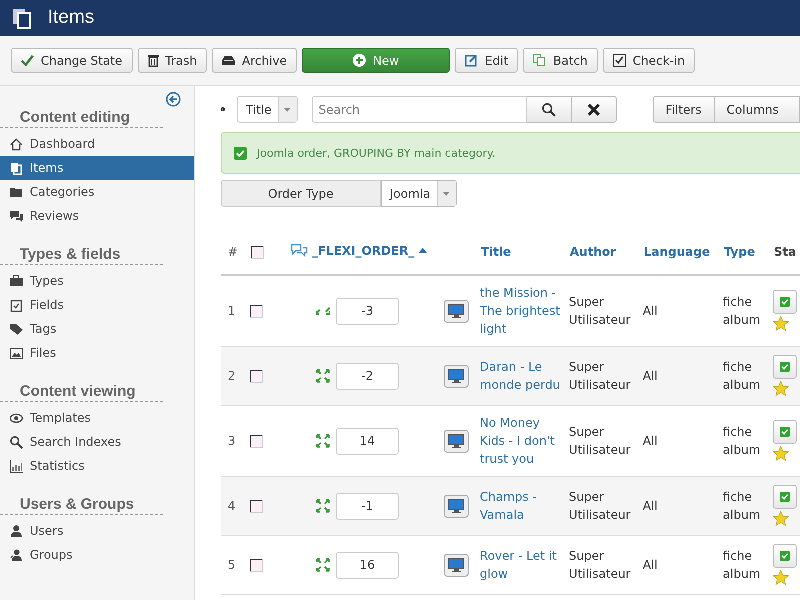 Image resolution: width=800 pixels, height=600 pixels. I want to click on toolbar-button: Edit, so click(486, 60).